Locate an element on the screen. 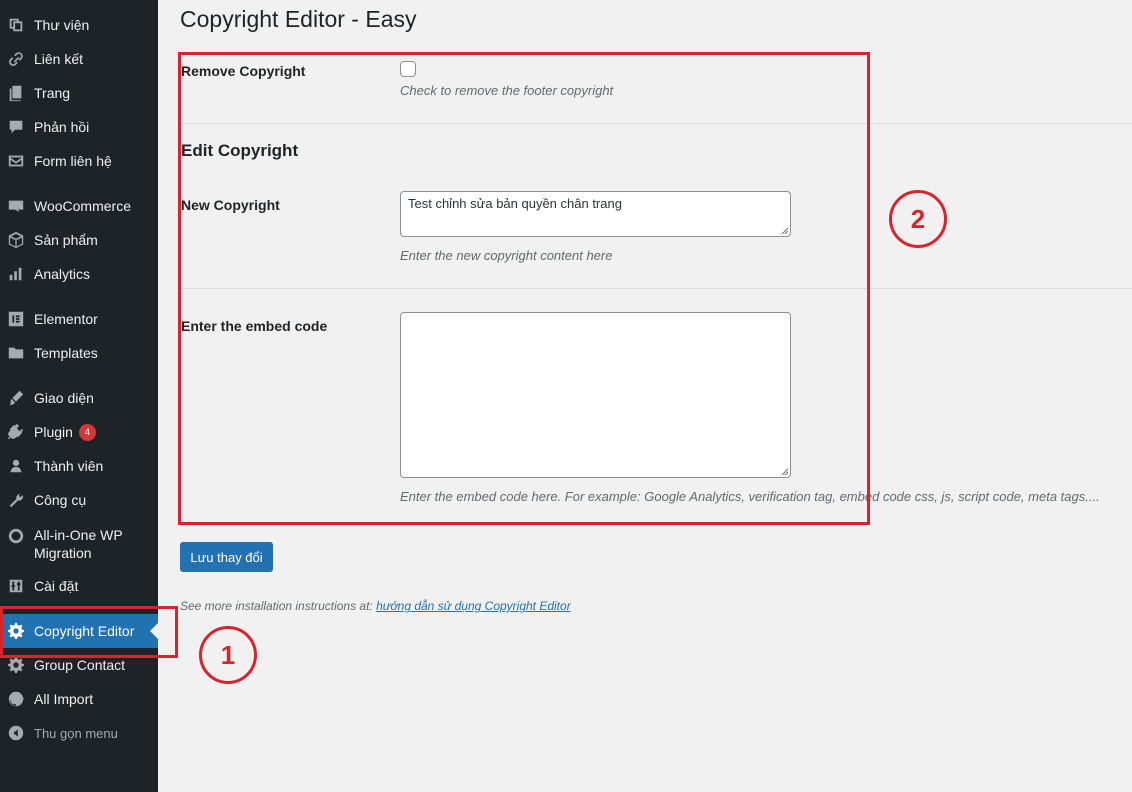 The image size is (1132, 792). sidebar-item-contact-form: Form liên hệ is located at coordinates (79, 161).